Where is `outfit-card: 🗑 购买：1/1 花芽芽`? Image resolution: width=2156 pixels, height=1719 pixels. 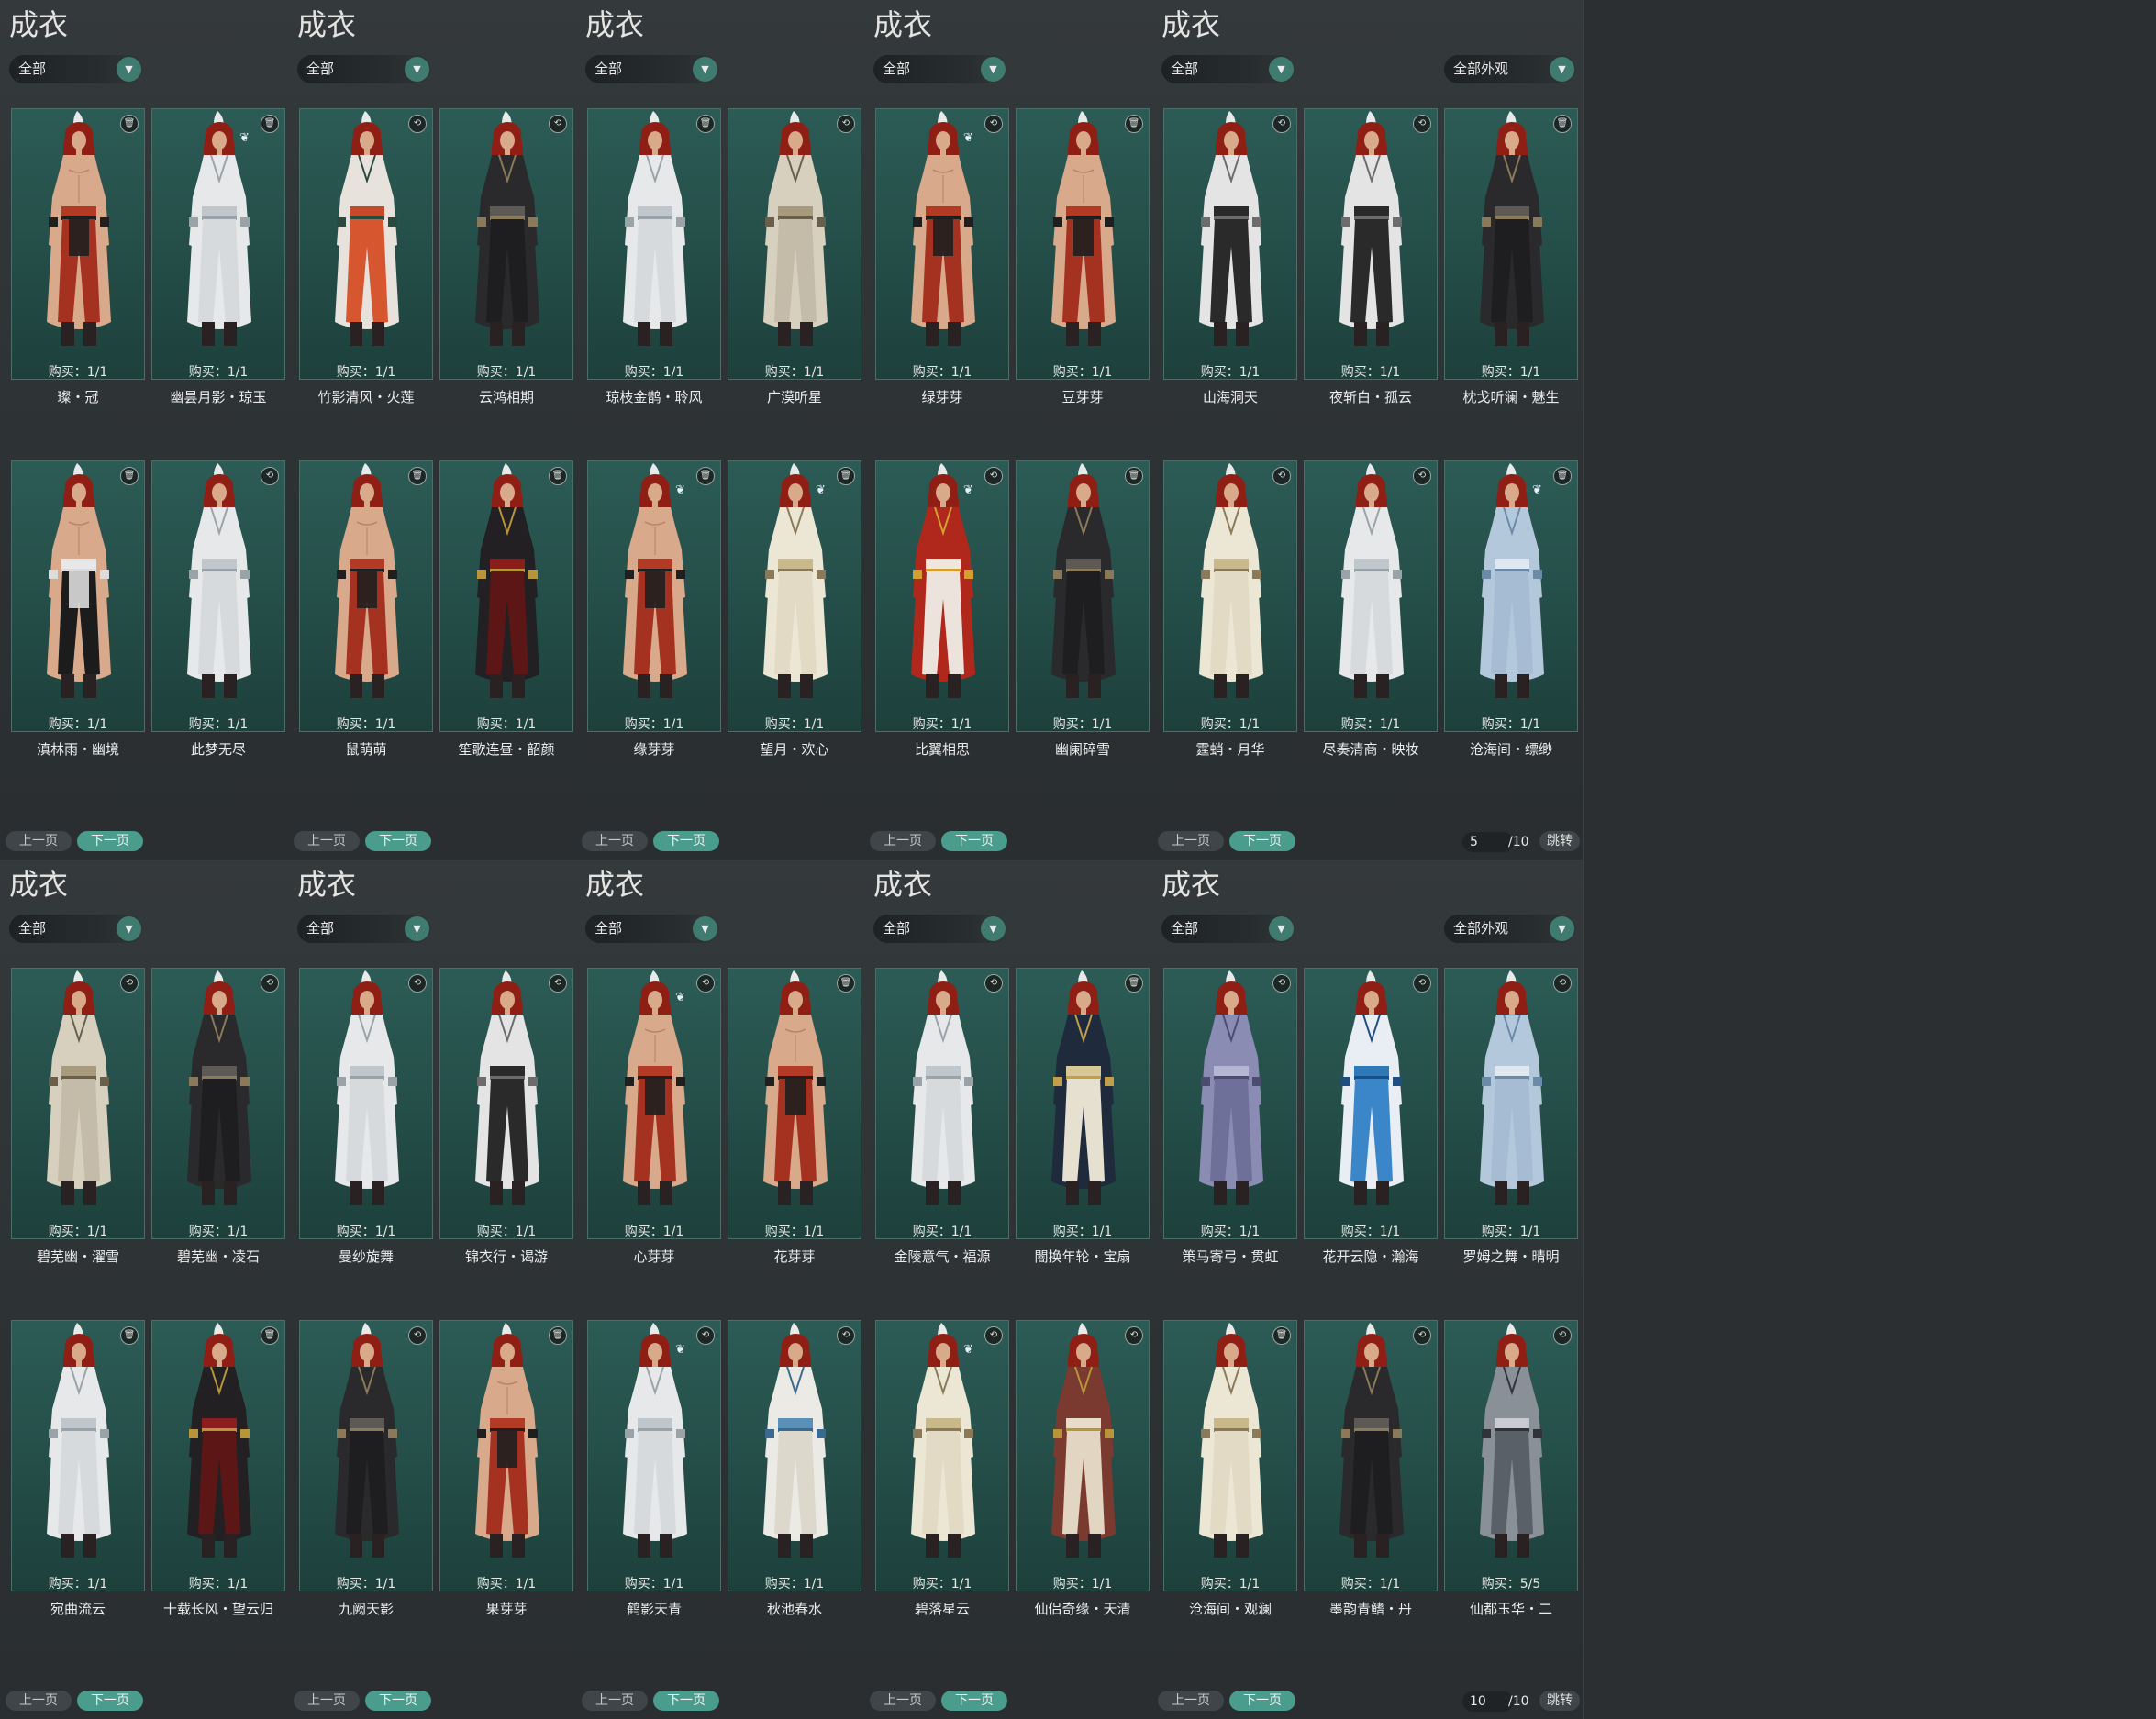
outfit-card: 🗑 购买：1/1 花芽芽 is located at coordinates (795, 1116).